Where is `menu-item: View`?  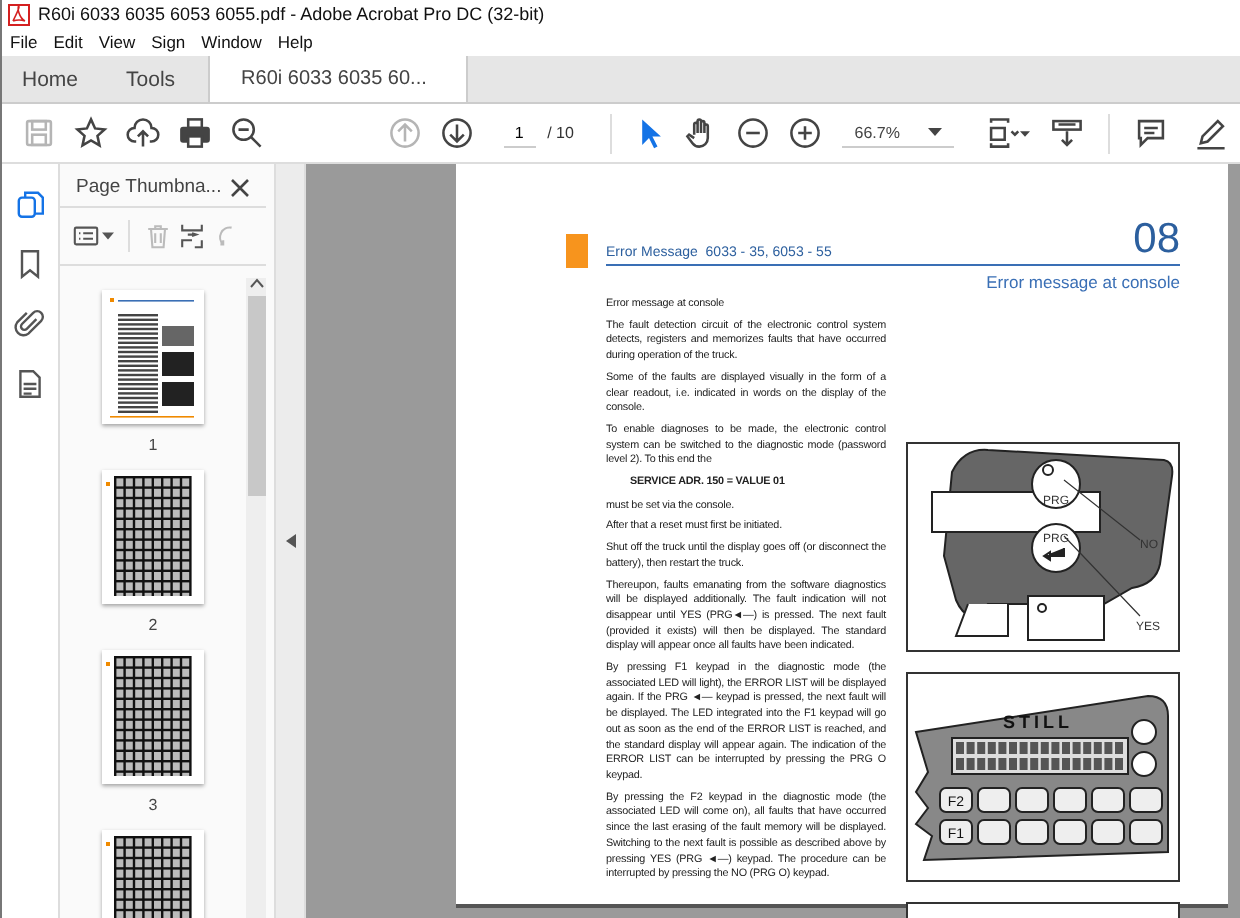
menu-item: View is located at coordinates (117, 42).